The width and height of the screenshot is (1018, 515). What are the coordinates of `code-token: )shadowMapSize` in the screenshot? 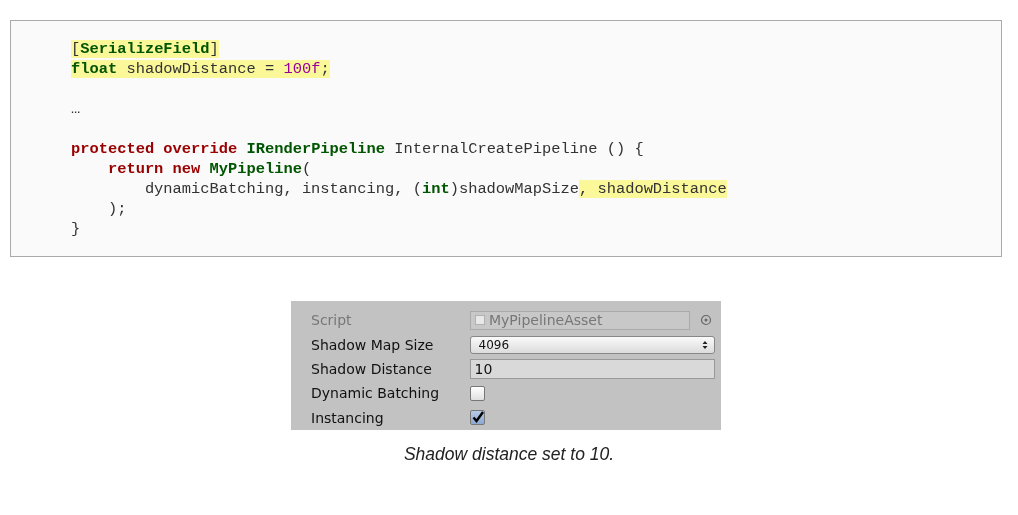 It's located at (514, 189).